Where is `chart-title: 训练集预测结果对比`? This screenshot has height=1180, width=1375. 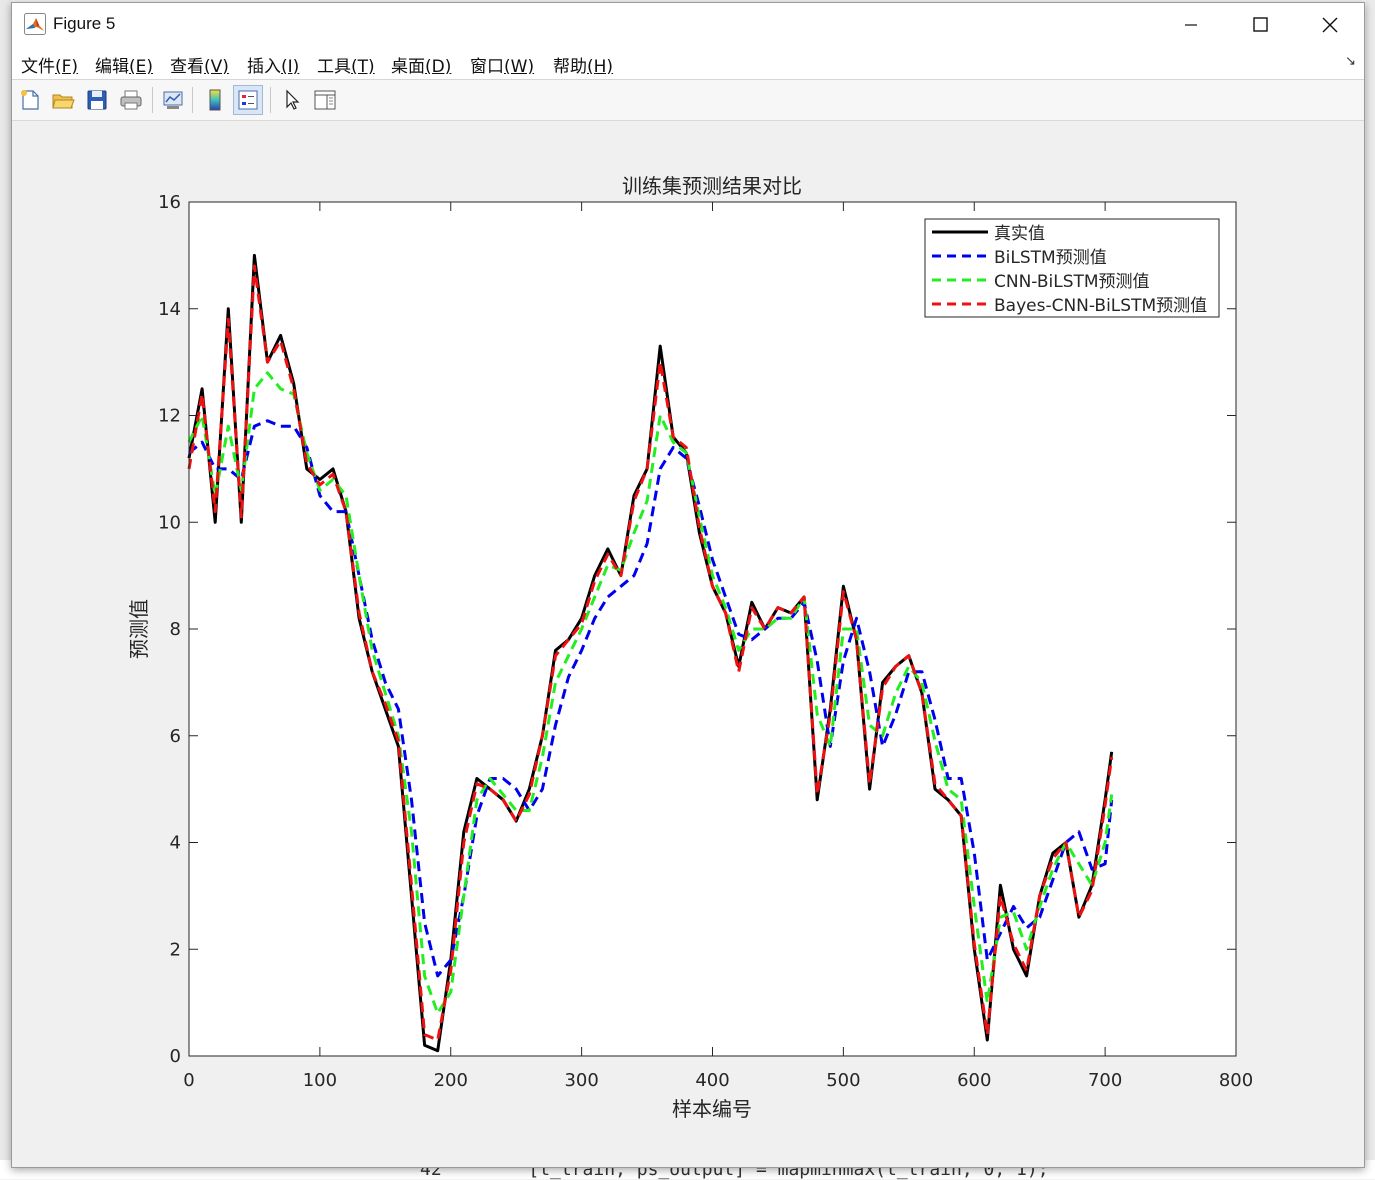
chart-title: 训练集预测结果对比 is located at coordinates (712, 186).